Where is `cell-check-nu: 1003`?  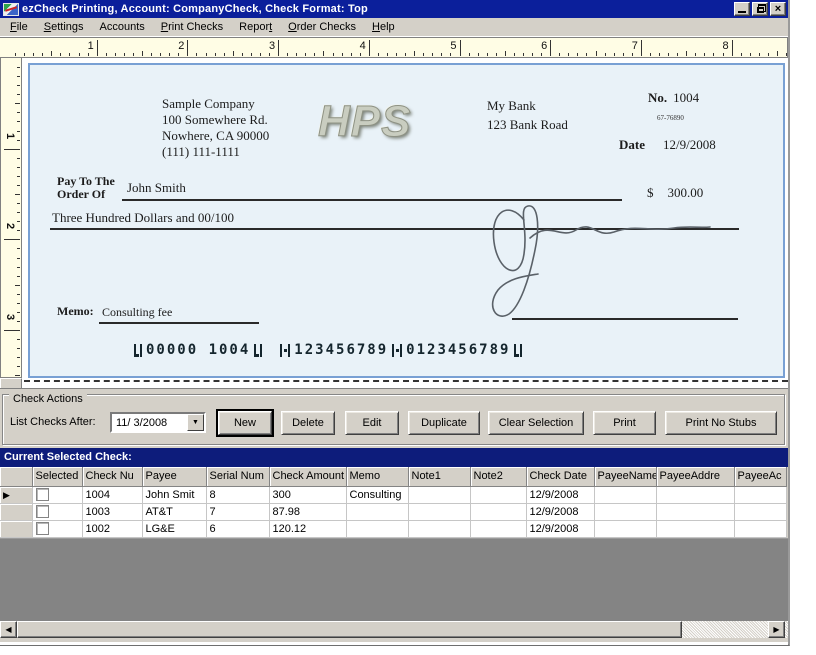 cell-check-nu: 1003 is located at coordinates (112, 512).